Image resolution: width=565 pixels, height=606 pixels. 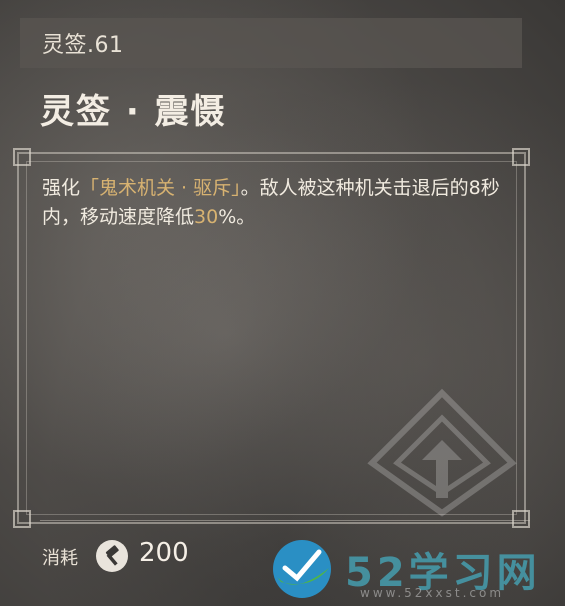 I want to click on cost-value: 200, so click(x=164, y=553).